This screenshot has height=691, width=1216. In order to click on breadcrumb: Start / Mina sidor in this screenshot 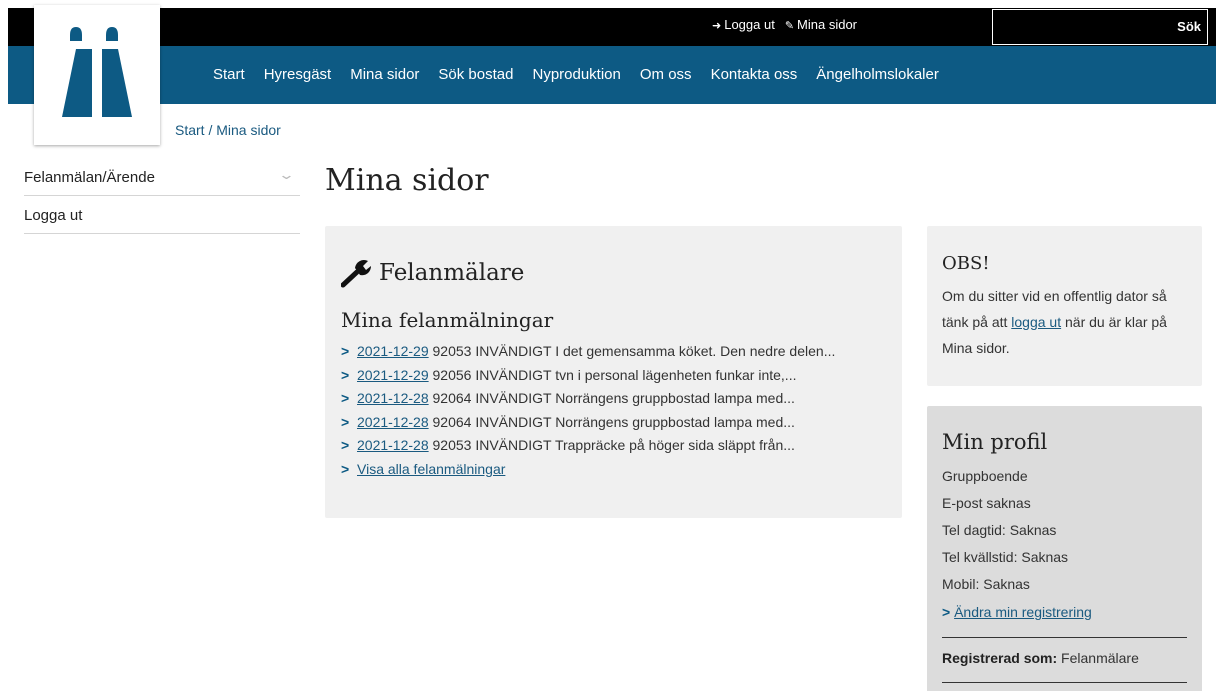, I will do `click(228, 130)`.